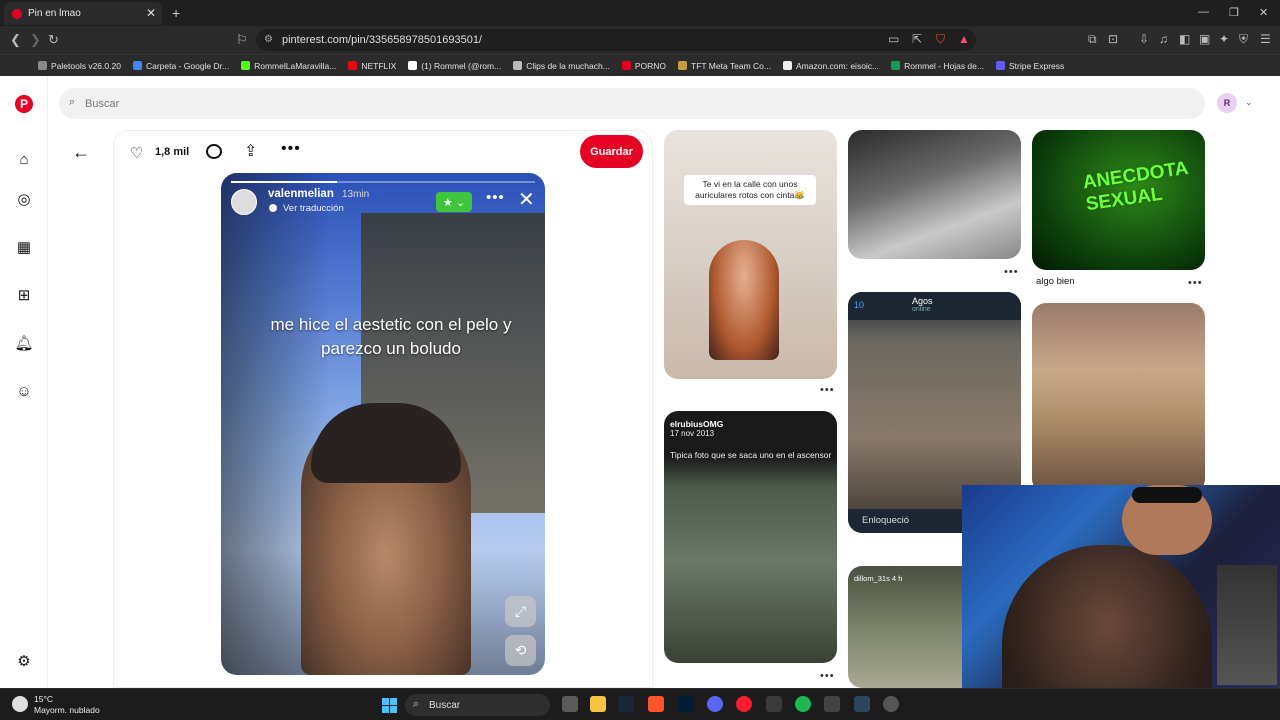 Image resolution: width=1280 pixels, height=720 pixels. What do you see at coordinates (1163, 39) in the screenshot?
I see `music-icon: ♫` at bounding box center [1163, 39].